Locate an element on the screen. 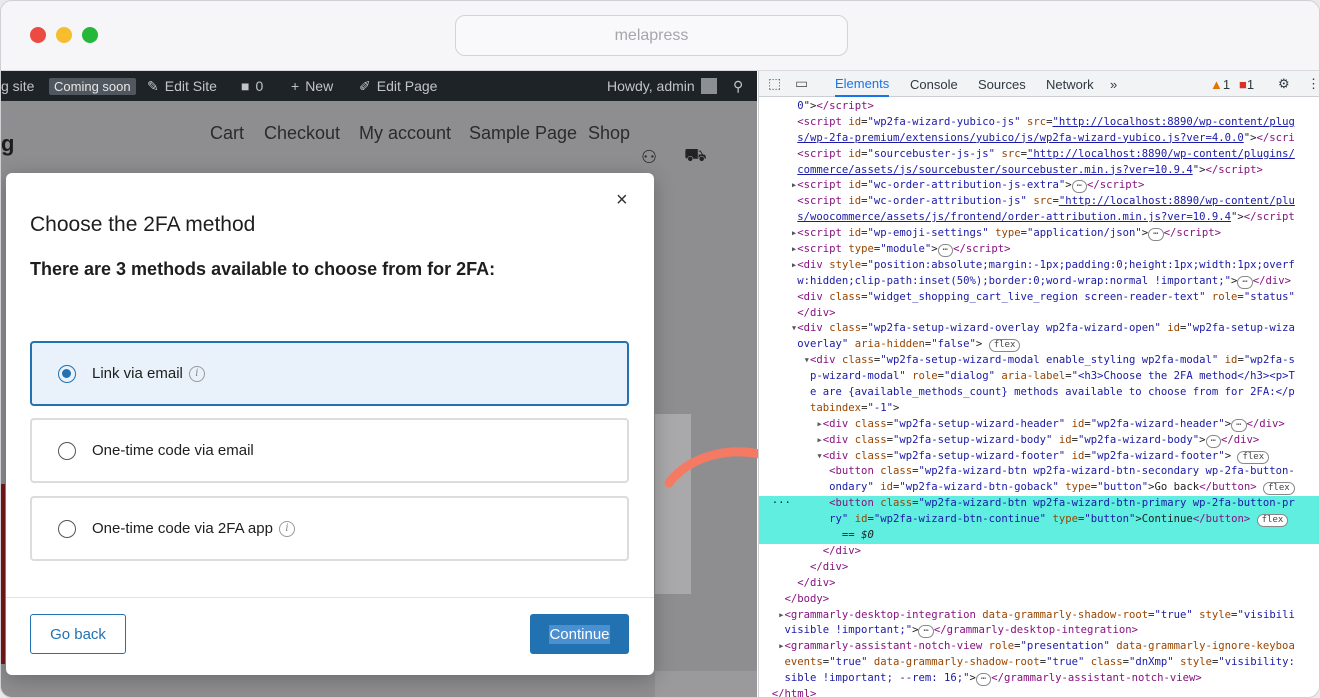 The height and width of the screenshot is (698, 1320). dom-line: </body> is located at coordinates (1039, 600).